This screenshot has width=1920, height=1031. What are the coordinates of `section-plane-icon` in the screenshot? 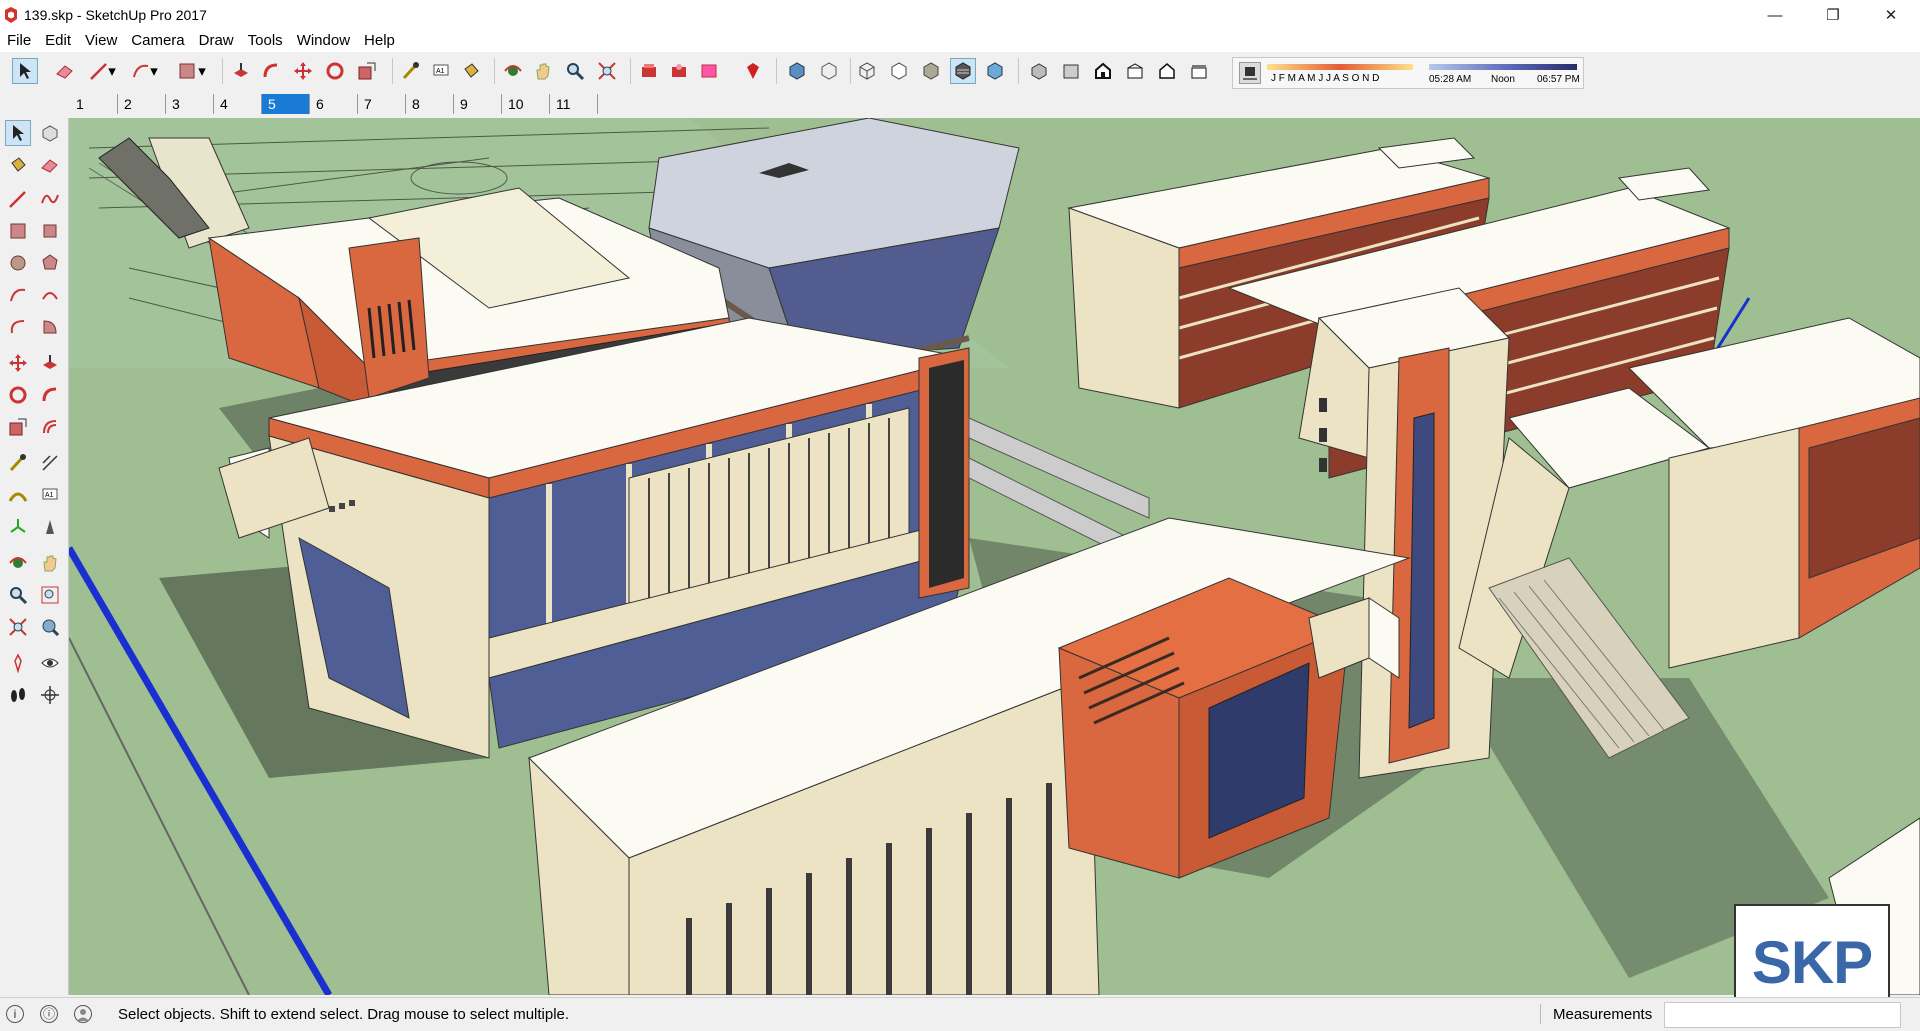 It's located at (50, 695).